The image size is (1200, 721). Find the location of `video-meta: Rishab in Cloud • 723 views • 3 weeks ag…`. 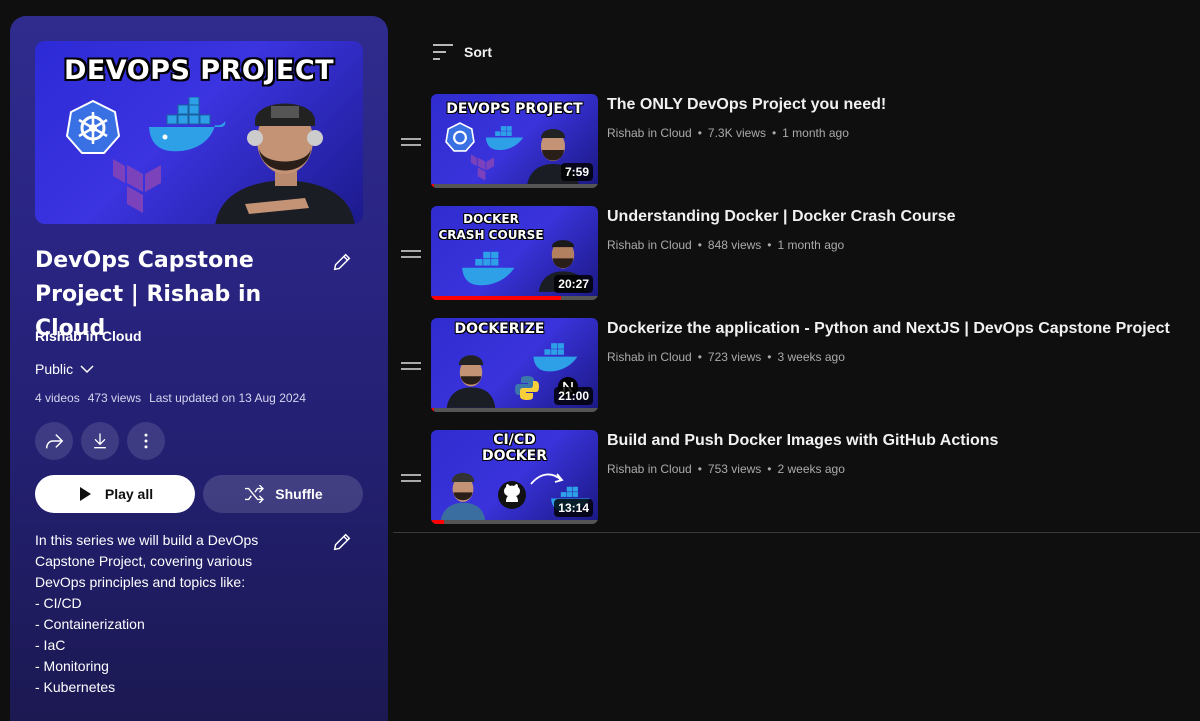

video-meta: Rishab in Cloud • 723 views • 3 weeks ag… is located at coordinates (726, 357).